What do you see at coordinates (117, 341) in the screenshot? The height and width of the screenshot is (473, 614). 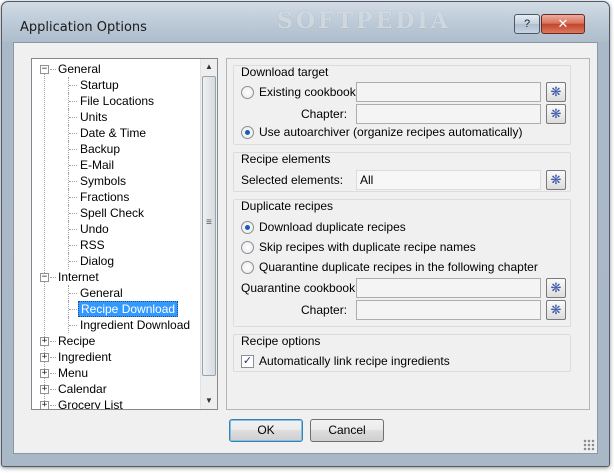 I see `tree-node: + Recipe` at bounding box center [117, 341].